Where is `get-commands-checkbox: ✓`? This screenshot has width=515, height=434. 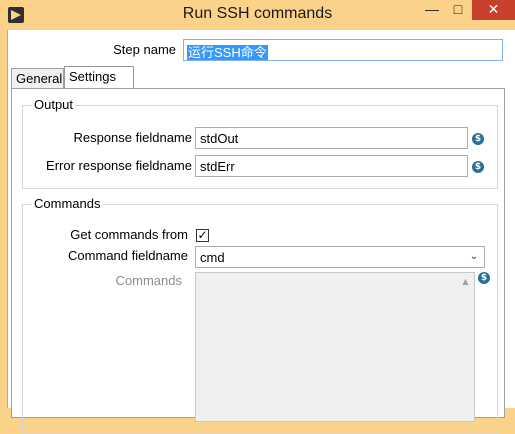
get-commands-checkbox: ✓ is located at coordinates (202, 235).